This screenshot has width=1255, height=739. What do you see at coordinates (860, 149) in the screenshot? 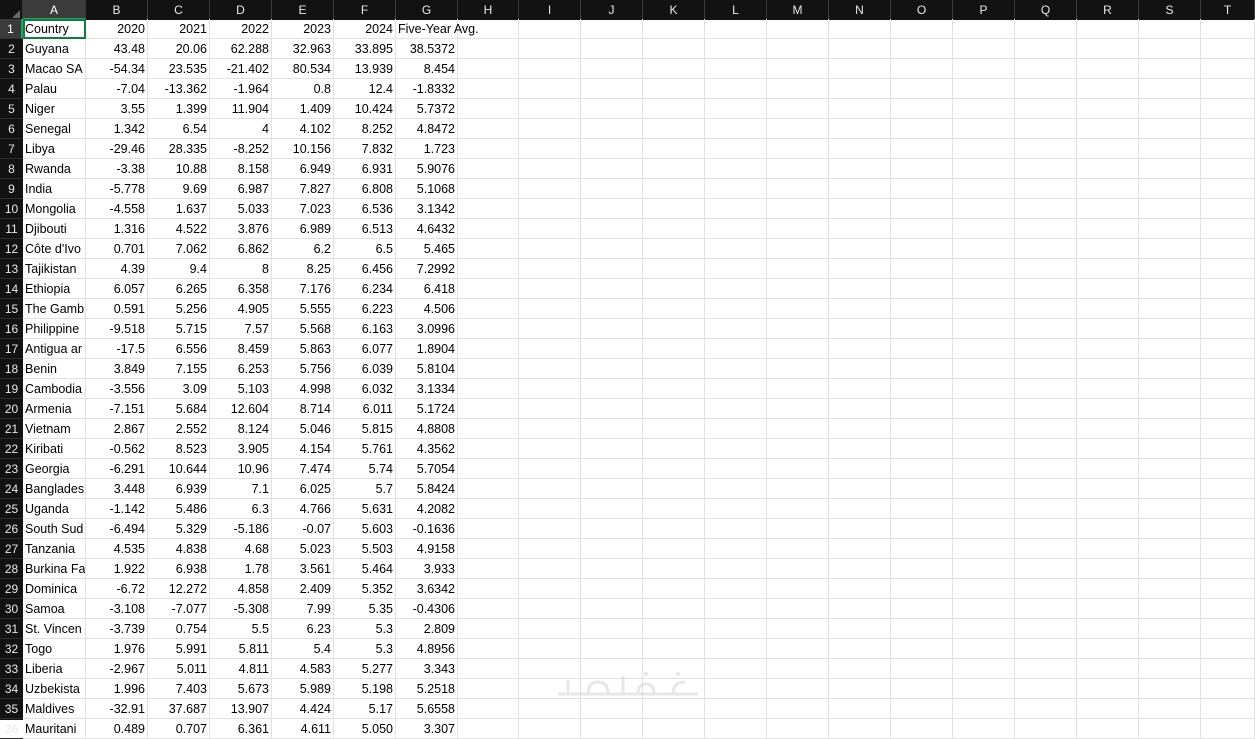
I see `cell-n7` at bounding box center [860, 149].